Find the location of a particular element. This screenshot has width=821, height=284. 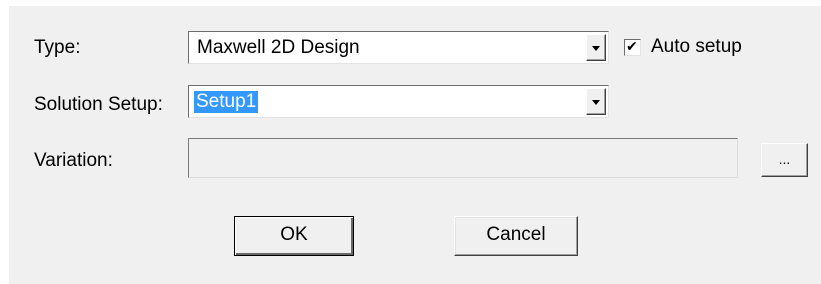

solution-setup-combobox: Setup1 is located at coordinates (398, 101).